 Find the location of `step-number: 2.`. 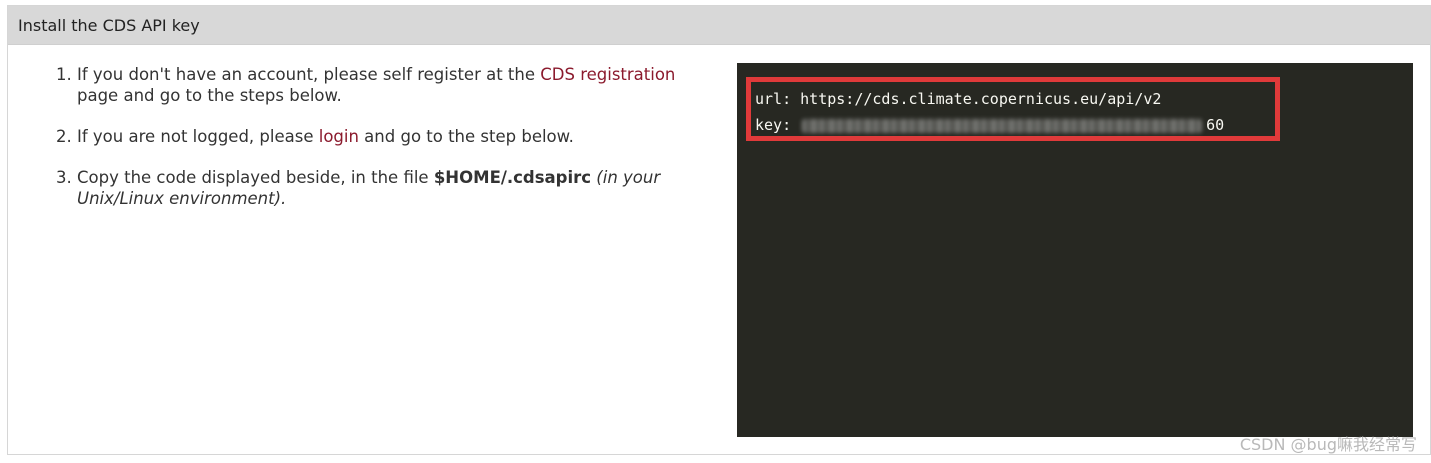

step-number: 2. is located at coordinates (64, 136).